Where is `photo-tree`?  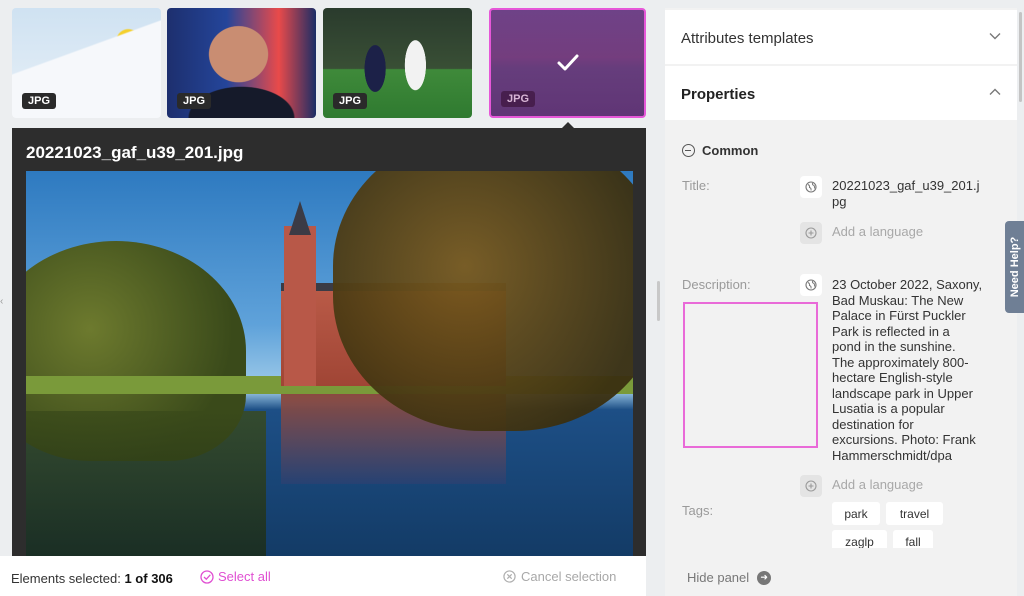 photo-tree is located at coordinates (483, 301).